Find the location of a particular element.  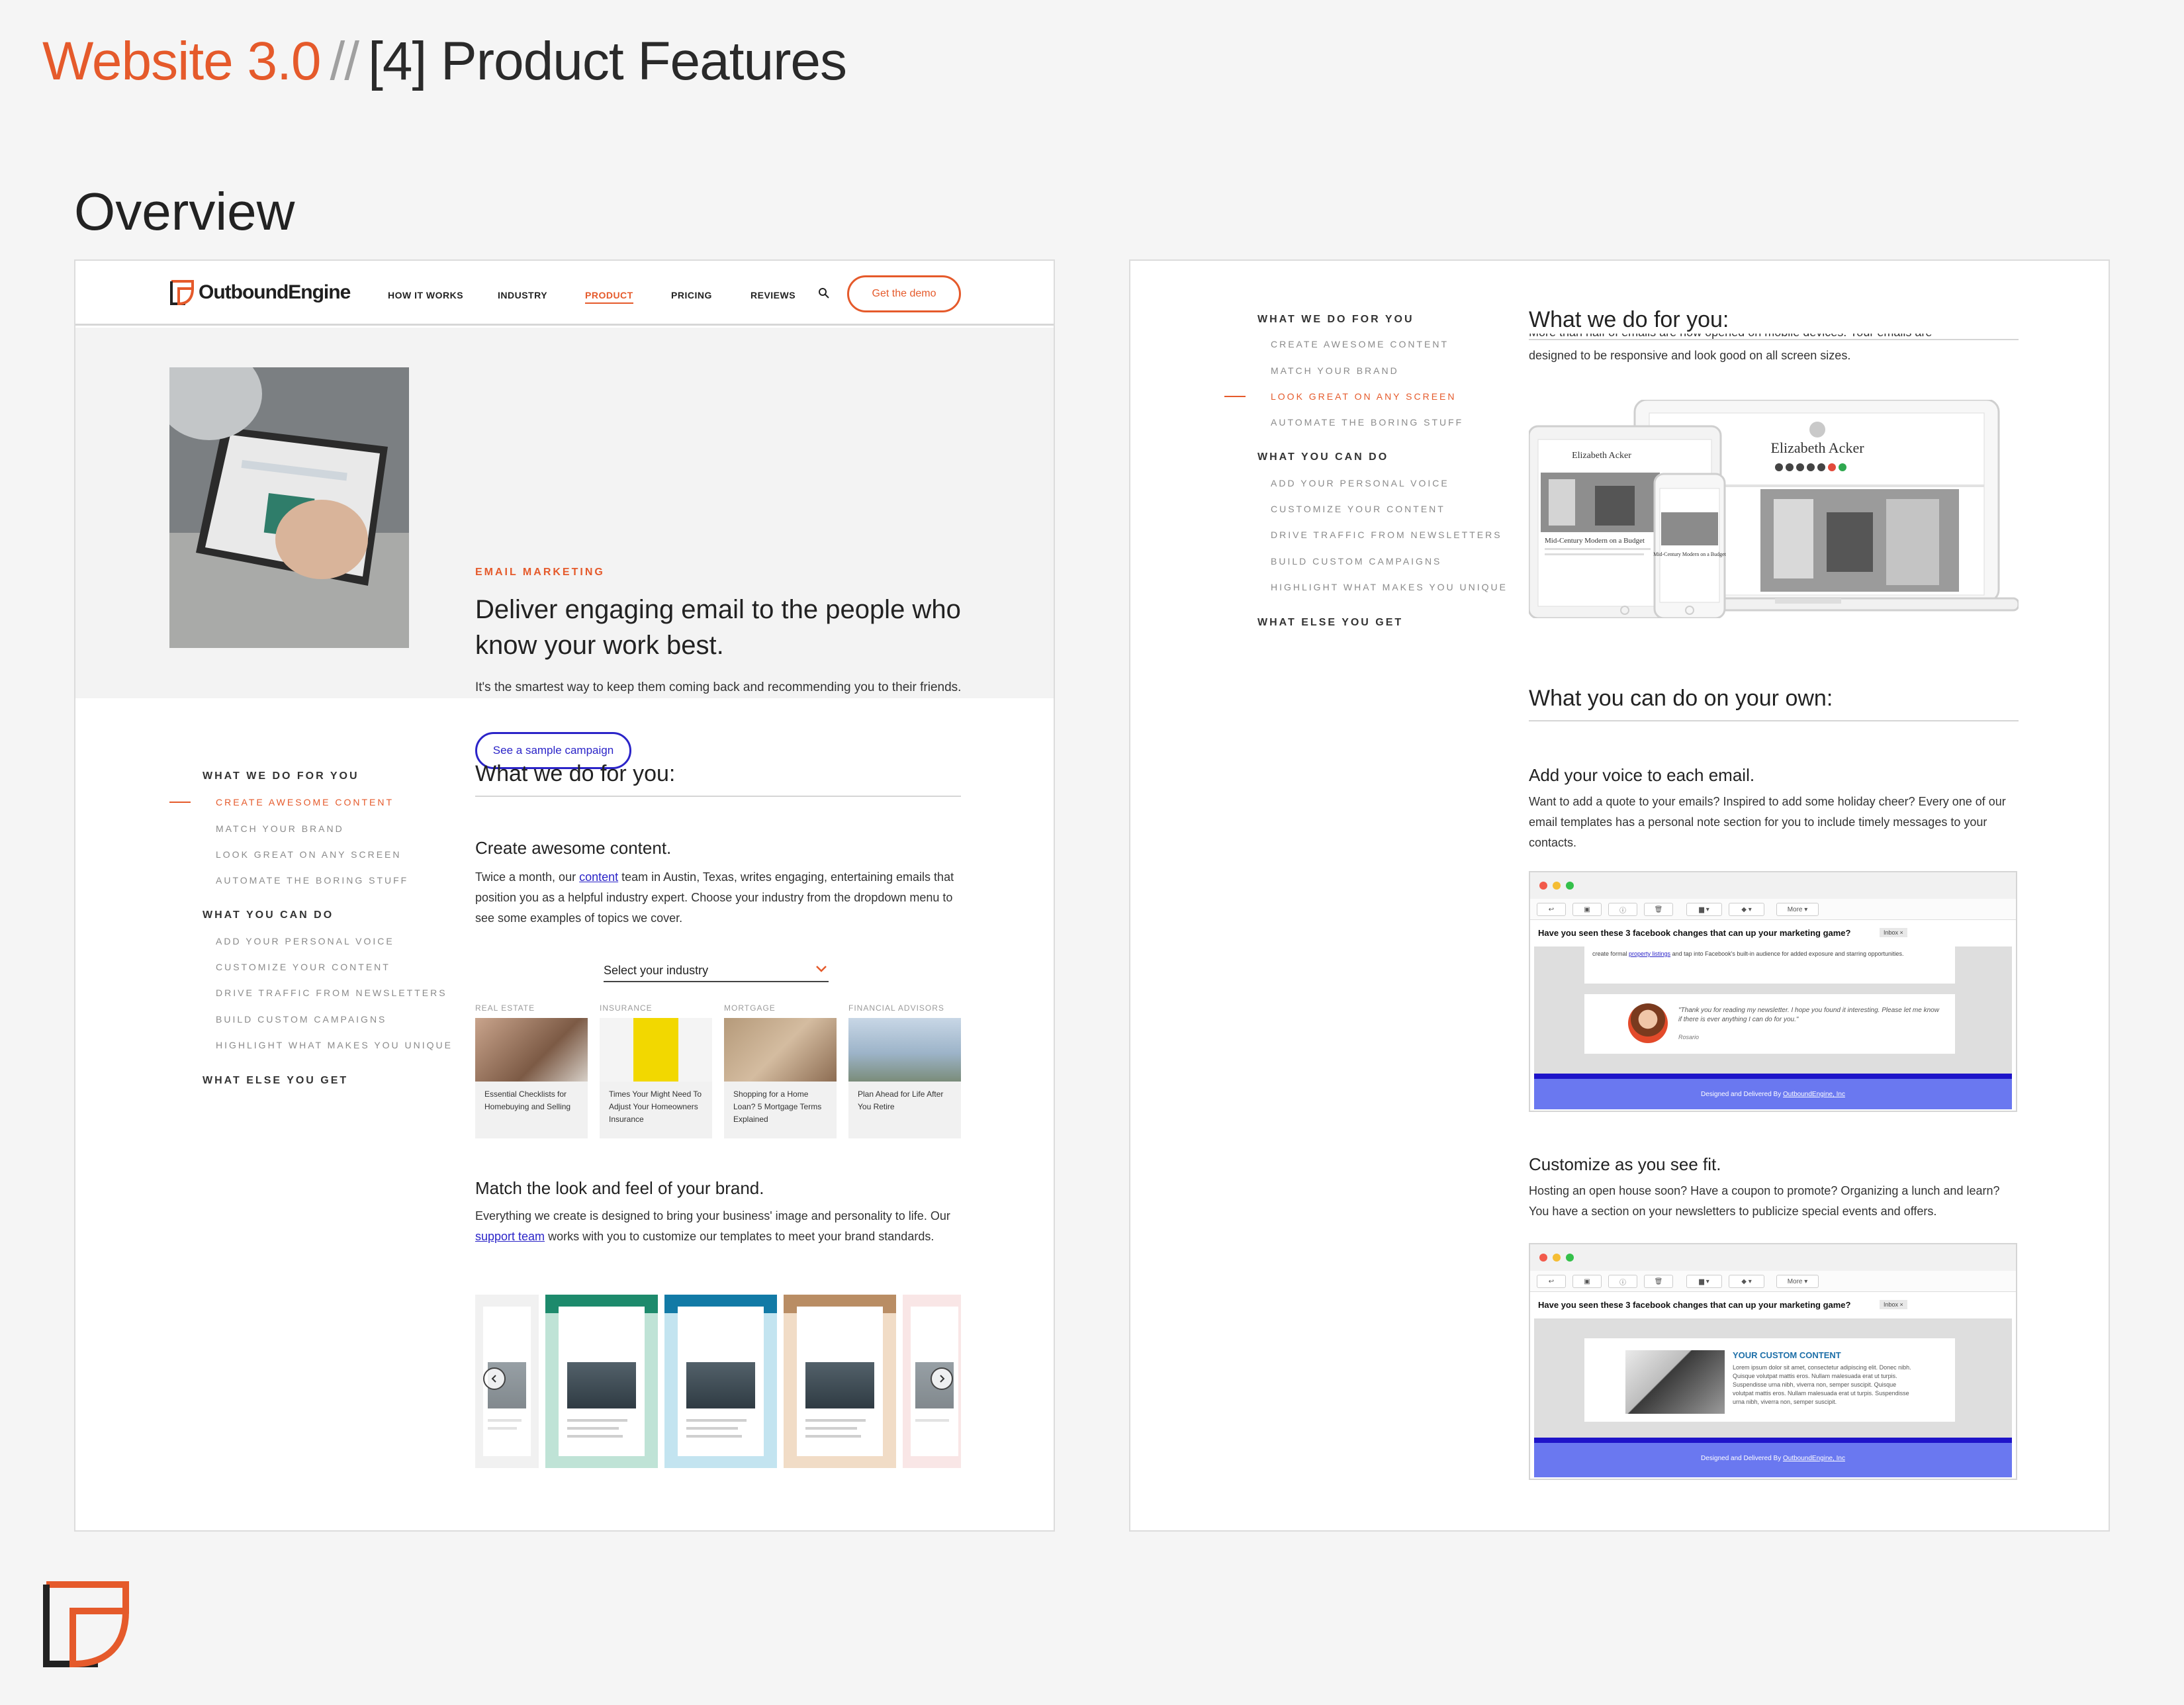

industry-dropdown: Select your industry is located at coordinates (717, 965).